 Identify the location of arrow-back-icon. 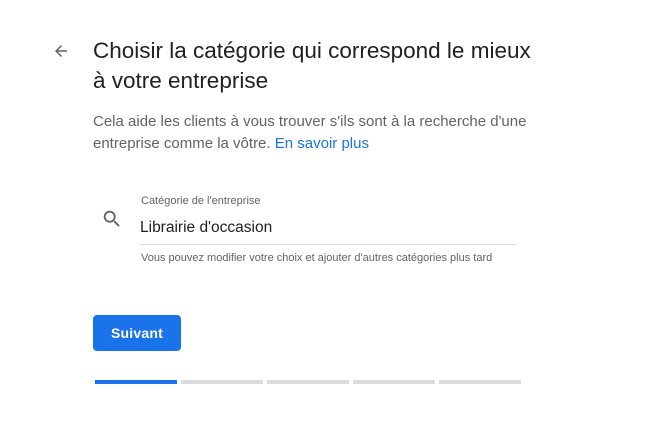
(61, 51).